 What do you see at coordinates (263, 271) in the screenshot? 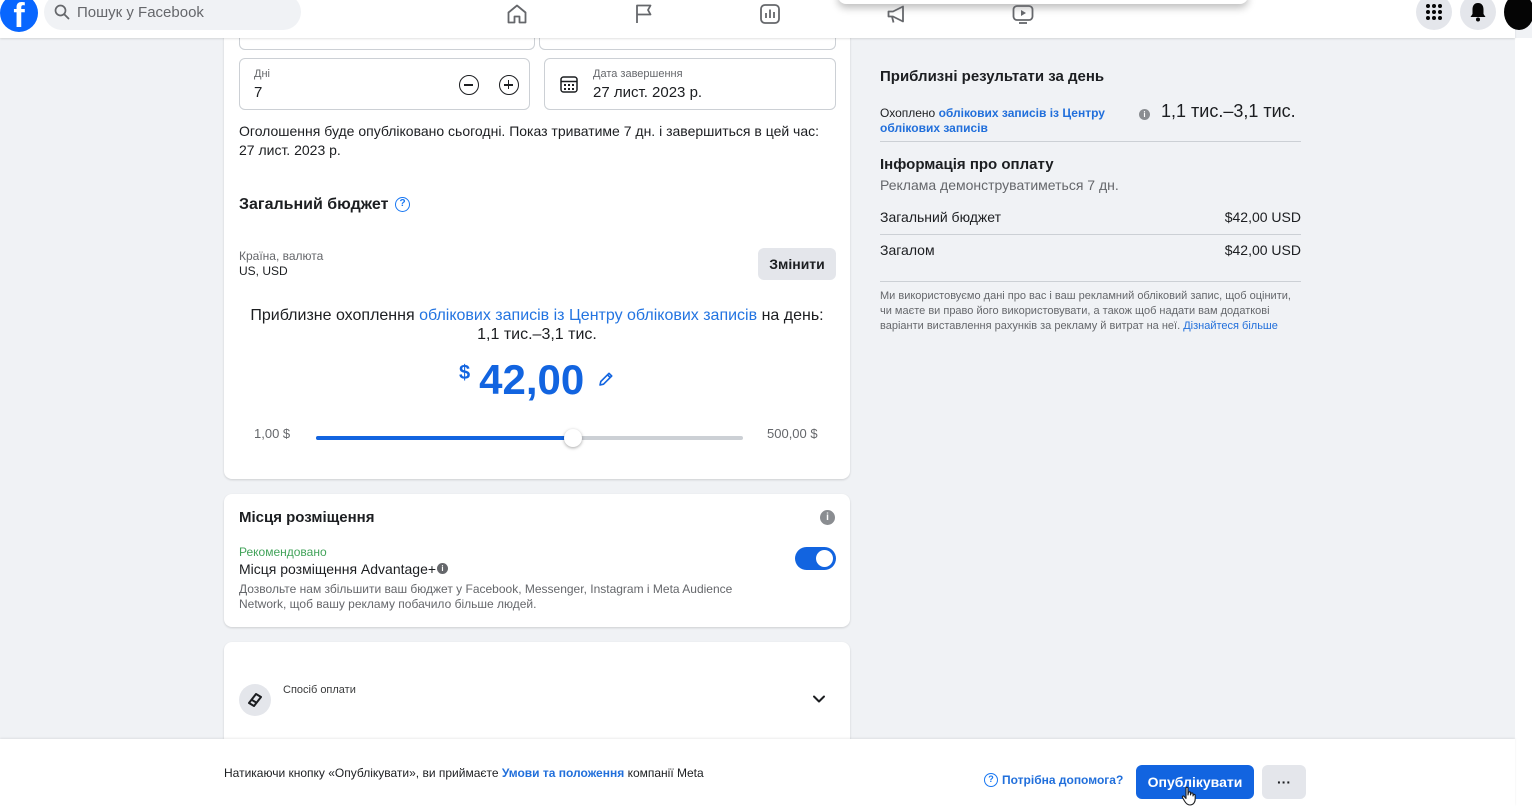
I see `country-currency-value: US, USD` at bounding box center [263, 271].